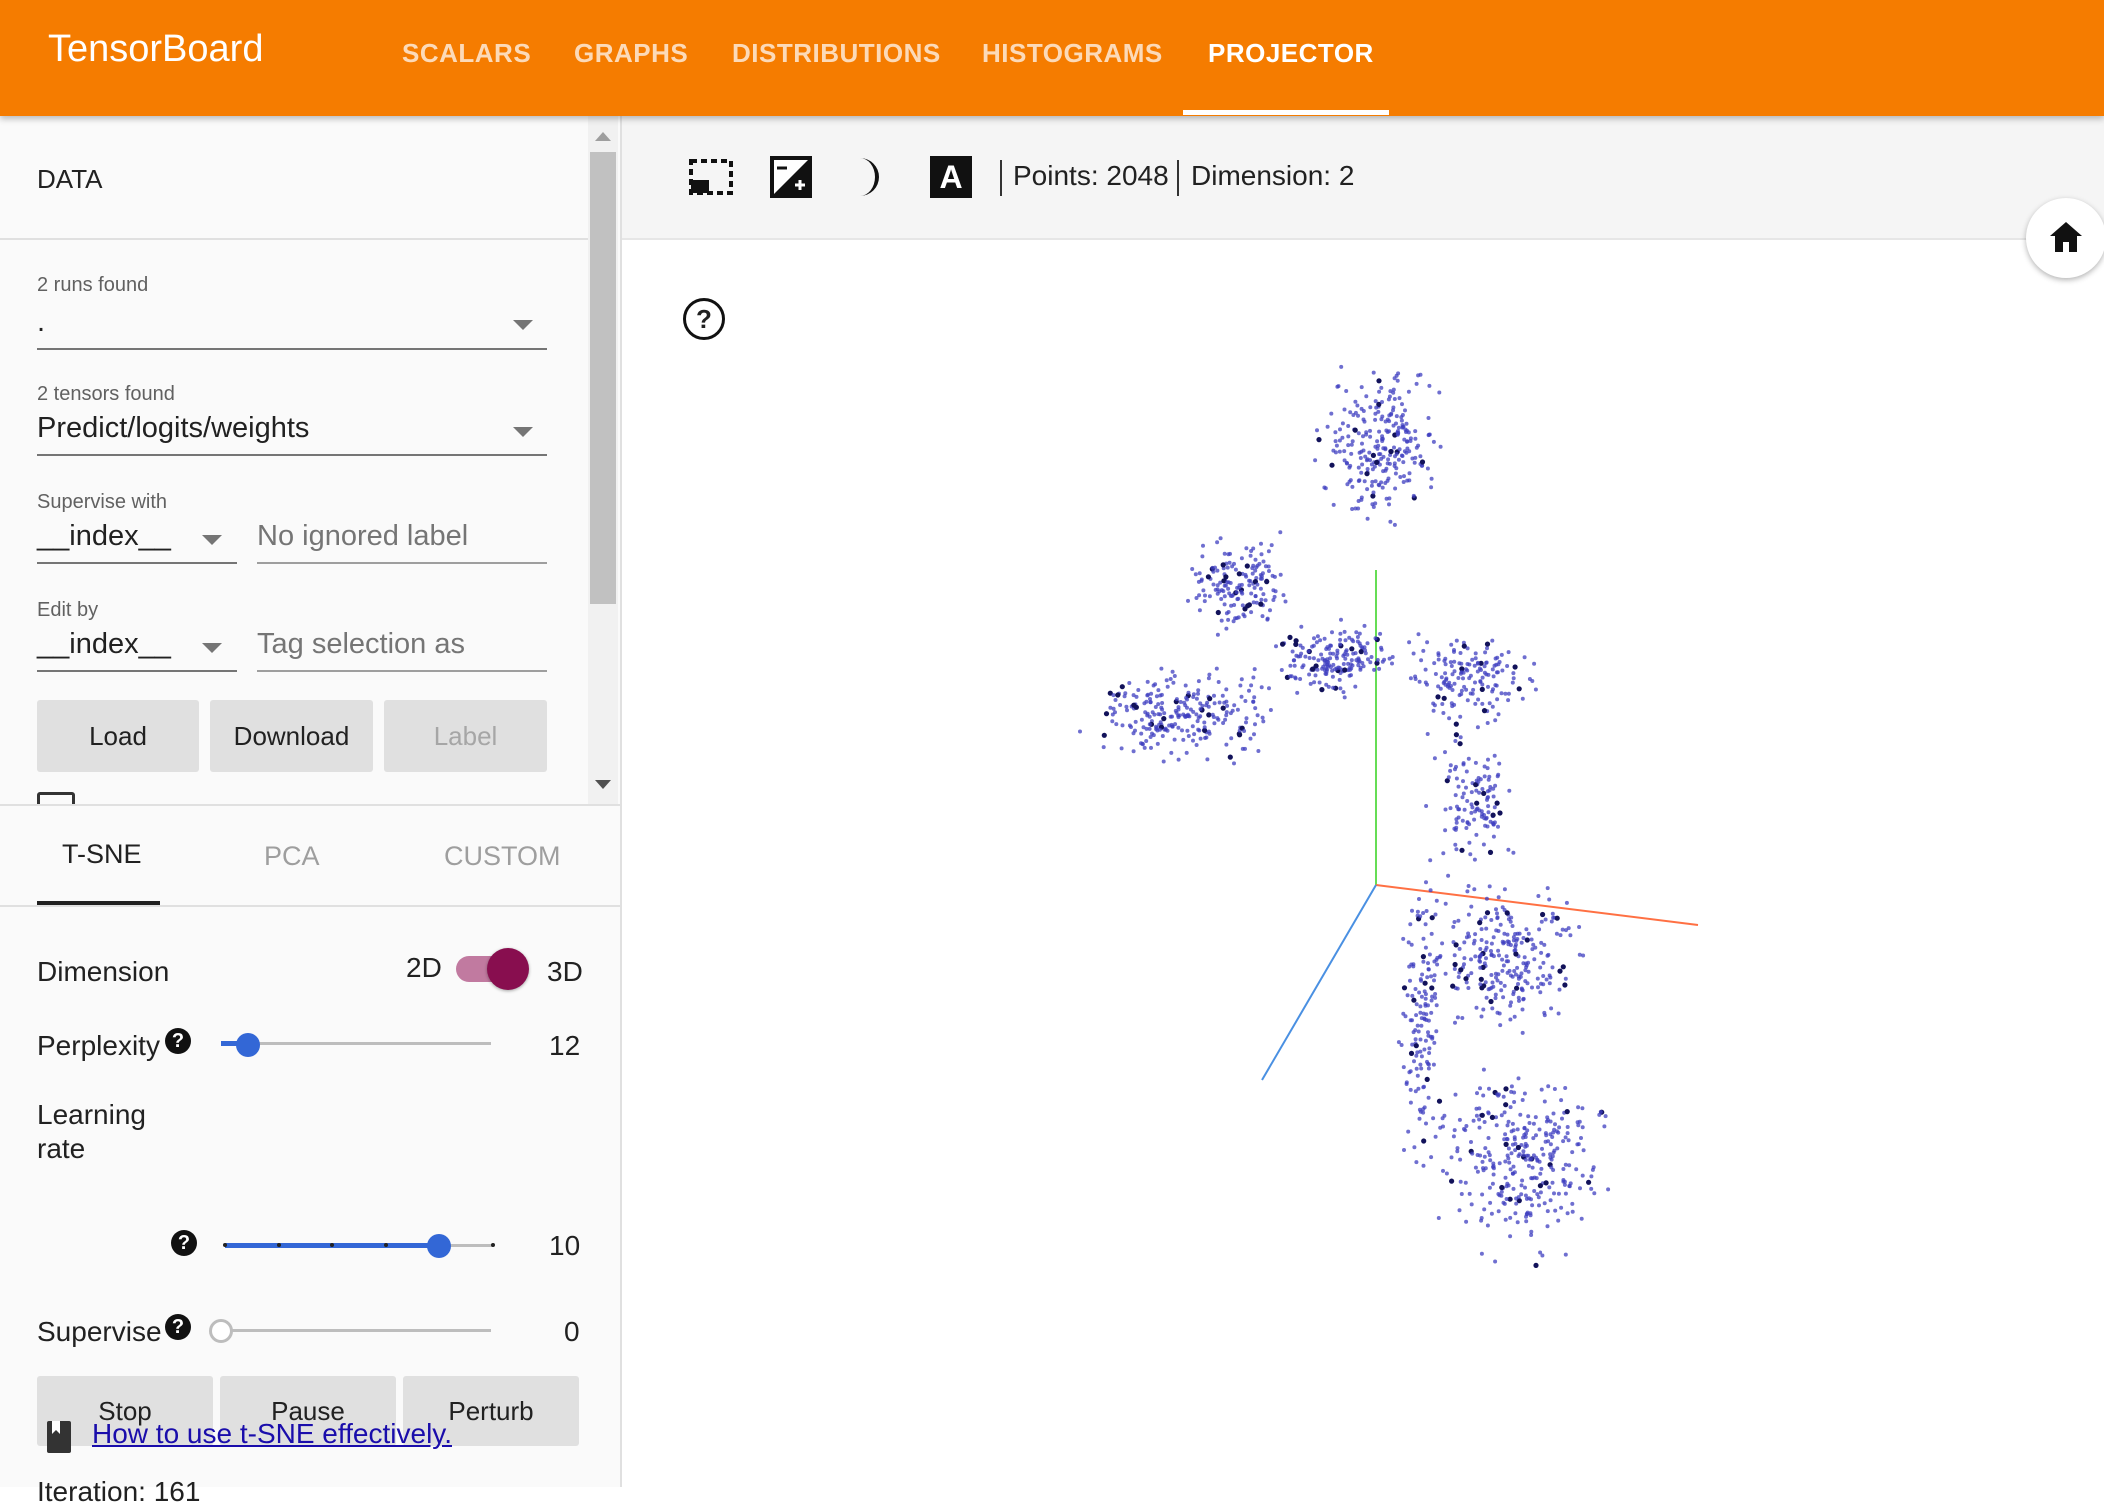 The width and height of the screenshot is (2104, 1508). I want to click on nav-tab-graphs: GRAPHS, so click(631, 53).